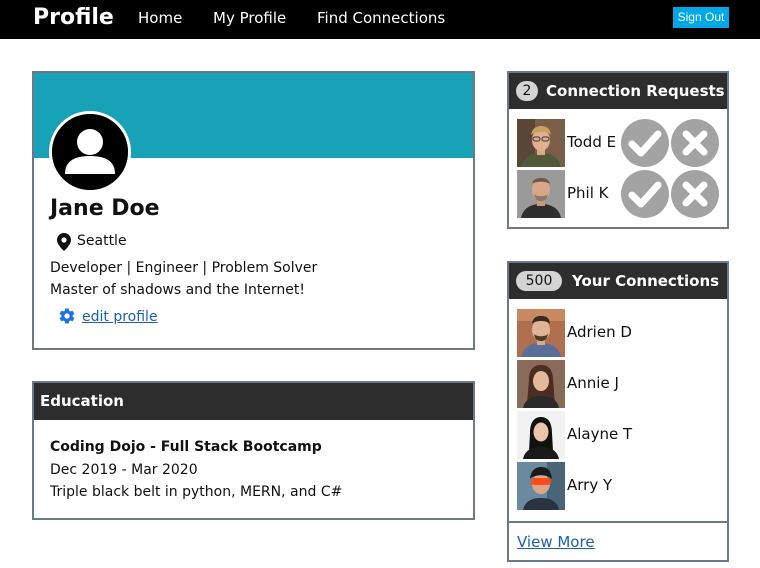  Describe the element at coordinates (178, 290) in the screenshot. I see `profile-bio: Master of shadows and the Internet!` at that location.